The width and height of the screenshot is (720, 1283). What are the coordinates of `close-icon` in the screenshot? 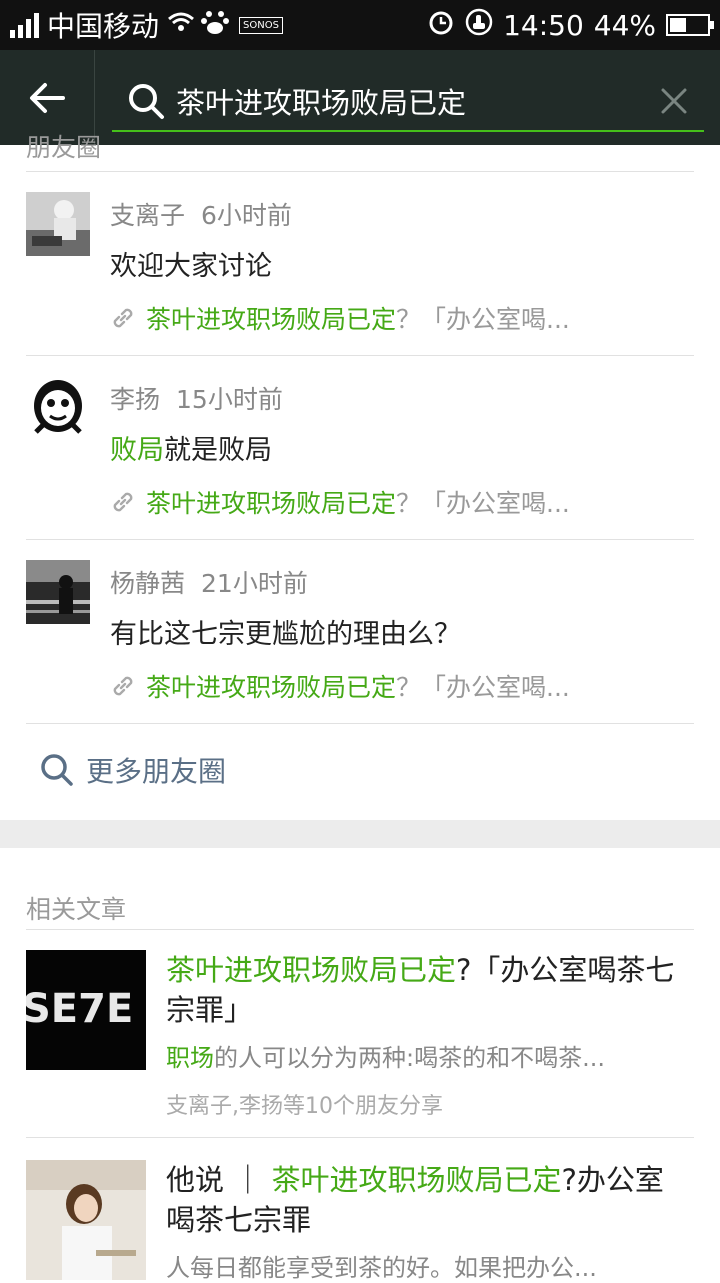 It's located at (674, 101).